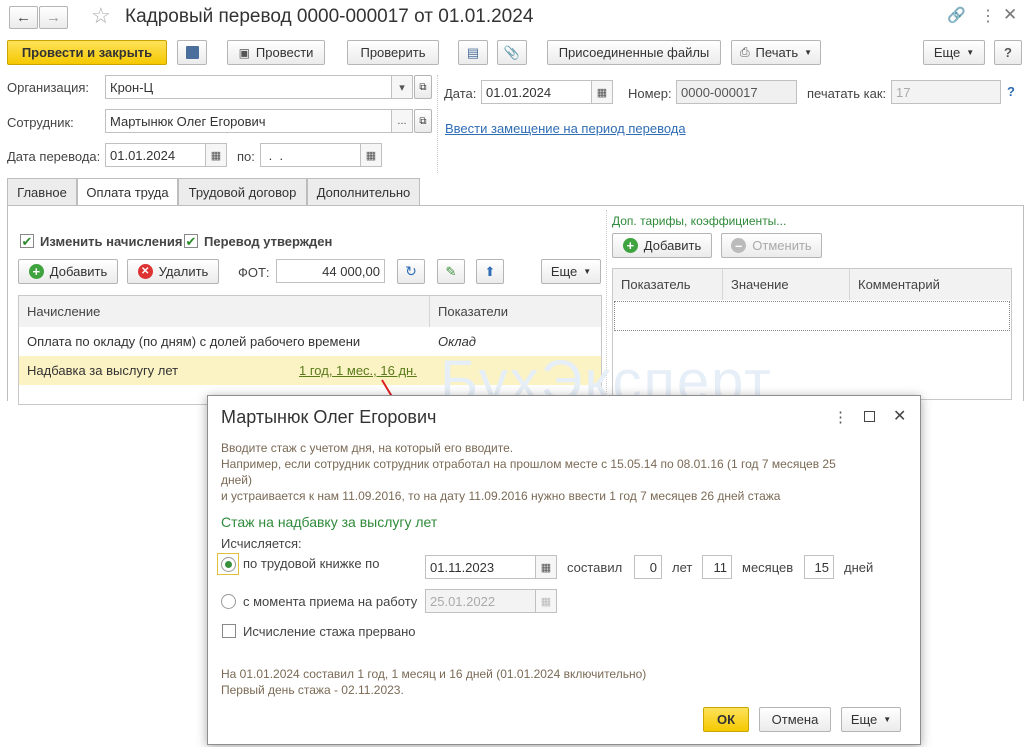  What do you see at coordinates (869, 416) in the screenshot?
I see `maximize-icon` at bounding box center [869, 416].